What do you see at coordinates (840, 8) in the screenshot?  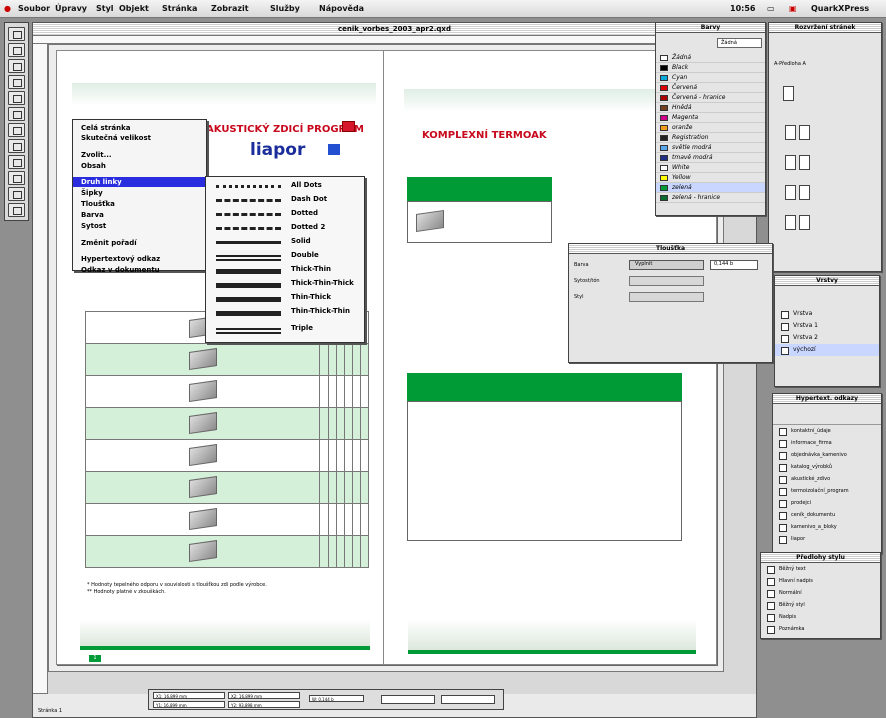 I see `quark-menu: QuarkXPress` at bounding box center [840, 8].